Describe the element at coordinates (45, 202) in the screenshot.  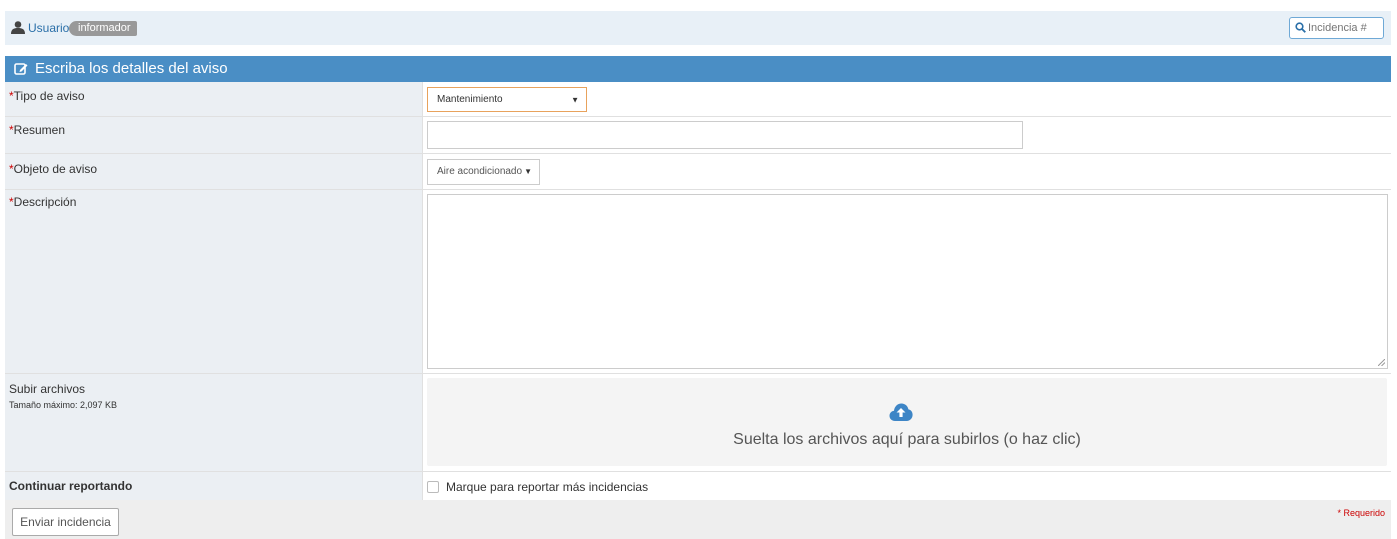
I see `descripcion-label: Descripción` at that location.